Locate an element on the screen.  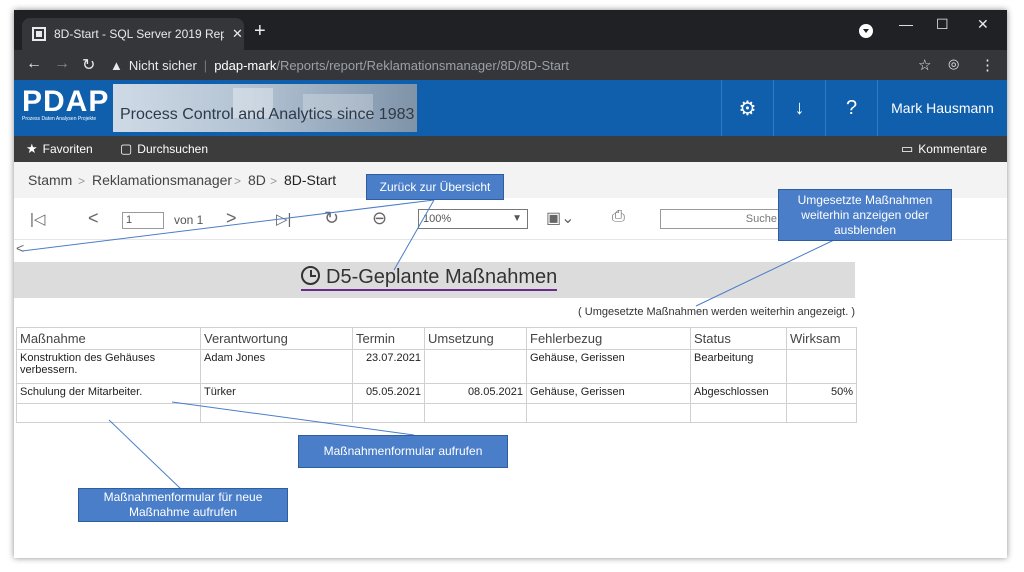
collapse-parameters-icon: < is located at coordinates (20, 248).